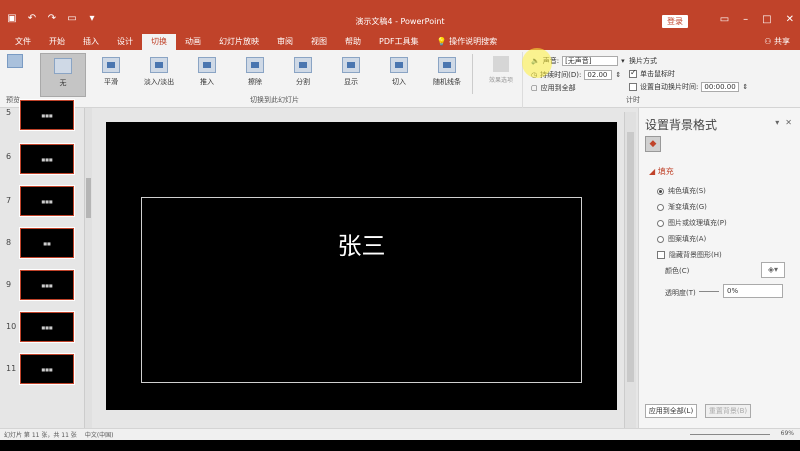  What do you see at coordinates (653, 171) in the screenshot?
I see `collapse-triangle-icon: ◢` at bounding box center [653, 171].